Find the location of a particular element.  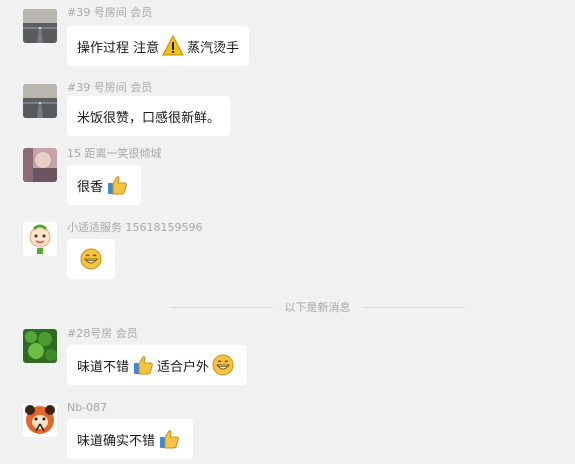

message-bubble is located at coordinates (91, 259).